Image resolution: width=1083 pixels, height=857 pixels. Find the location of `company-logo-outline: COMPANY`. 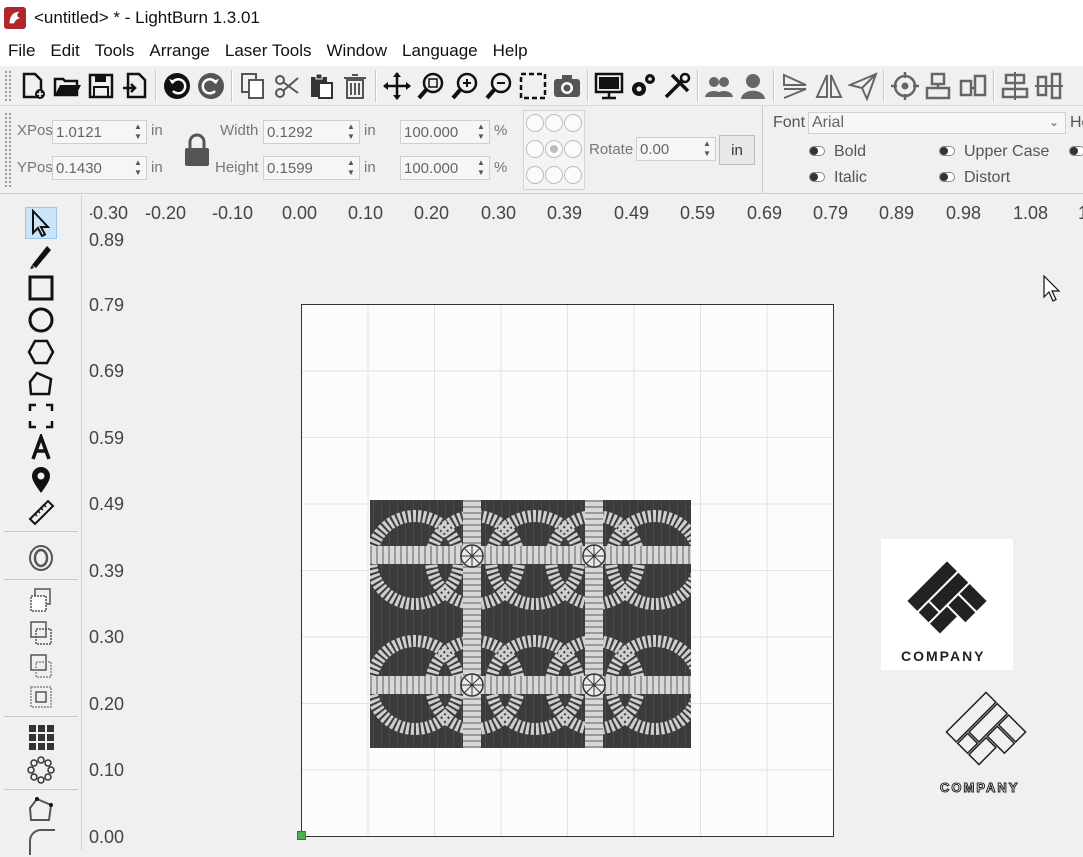

company-logo-outline: COMPANY is located at coordinates (986, 742).